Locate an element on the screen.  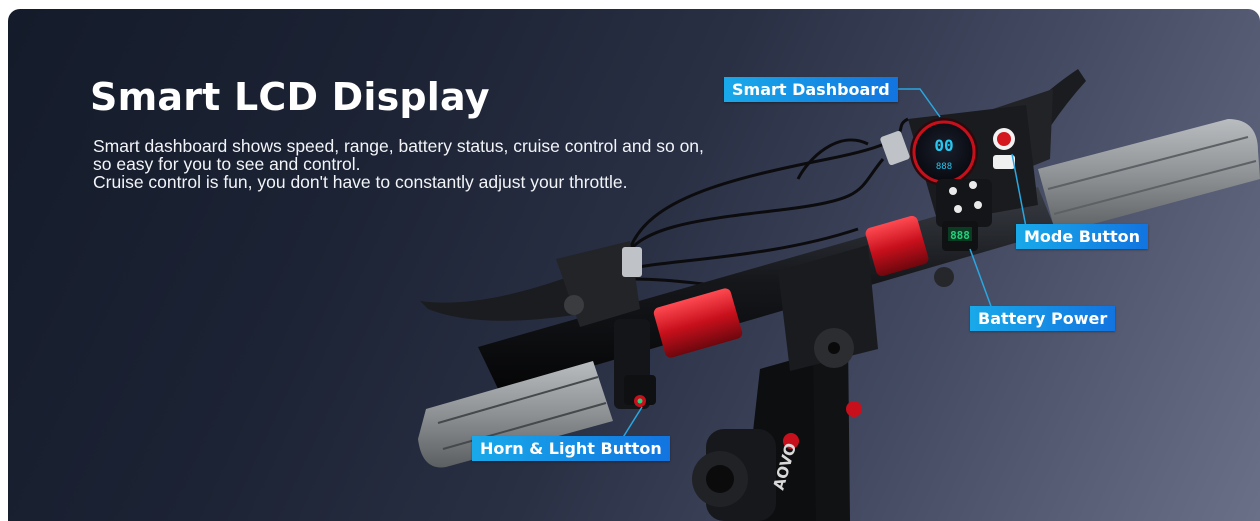
lcd-speed: 00 is located at coordinates (943, 145).